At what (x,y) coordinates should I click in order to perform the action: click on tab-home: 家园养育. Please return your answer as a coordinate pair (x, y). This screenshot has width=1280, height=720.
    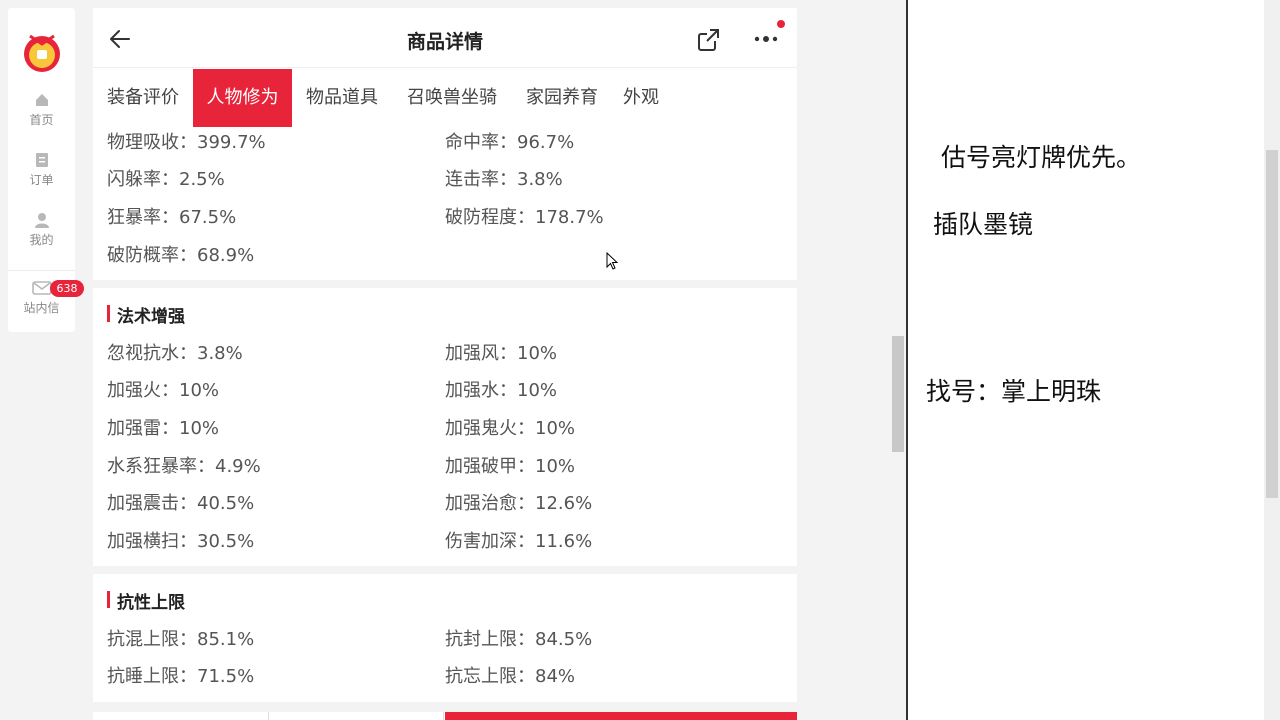
    Looking at the image, I should click on (562, 98).